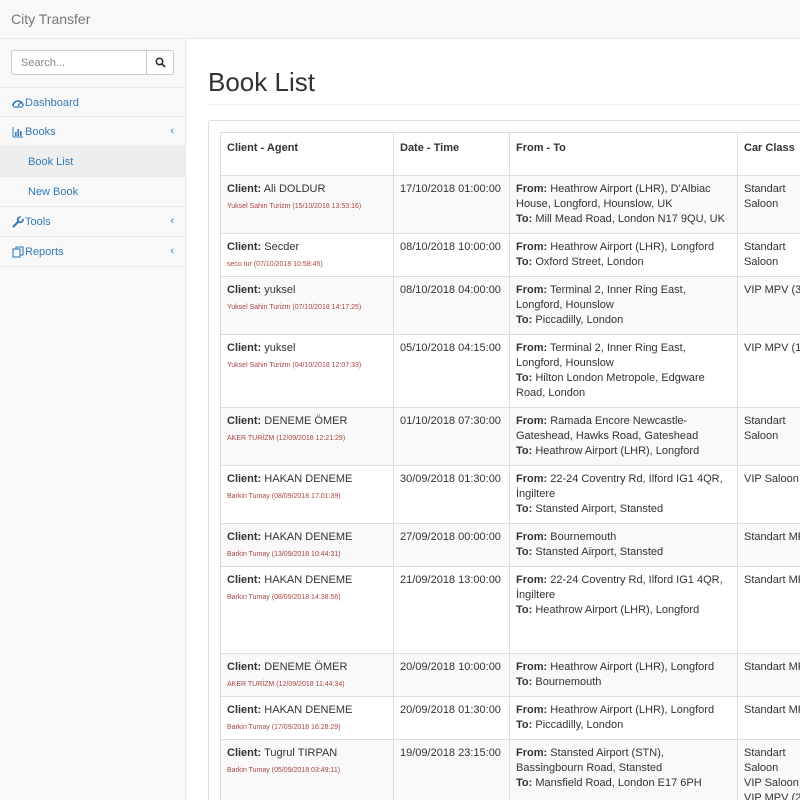  Describe the element at coordinates (286, 438) in the screenshot. I see `agent-info: AKER TURİZM (12/09/2018 12:21:29)` at that location.